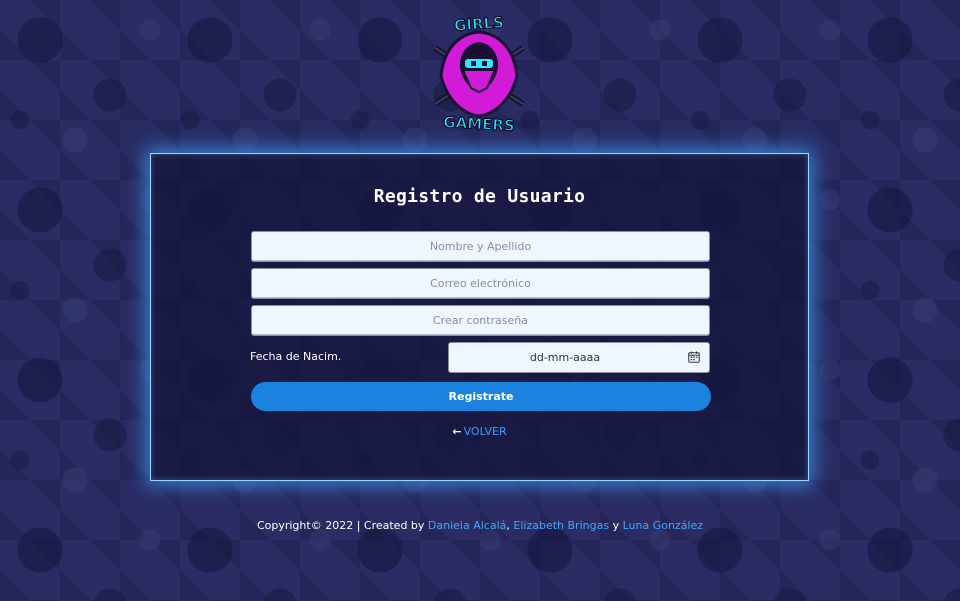  Describe the element at coordinates (340, 525) in the screenshot. I see `copyright-text: Copyright© 2022 | Created by` at that location.